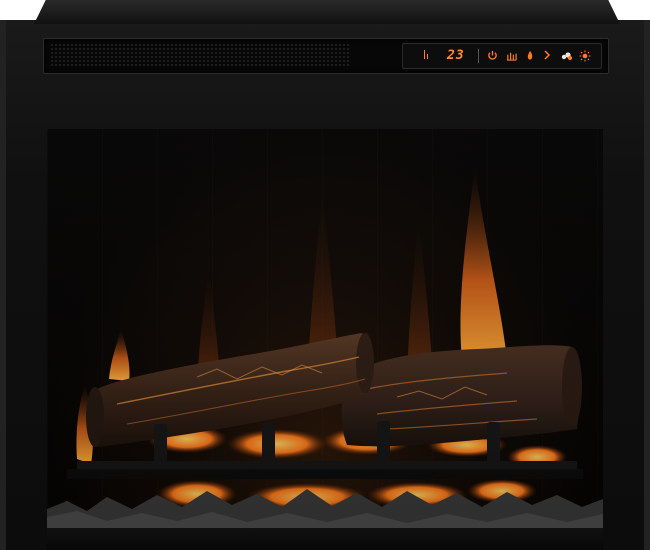  What do you see at coordinates (502, 56) in the screenshot?
I see `control-panel: 23` at bounding box center [502, 56].